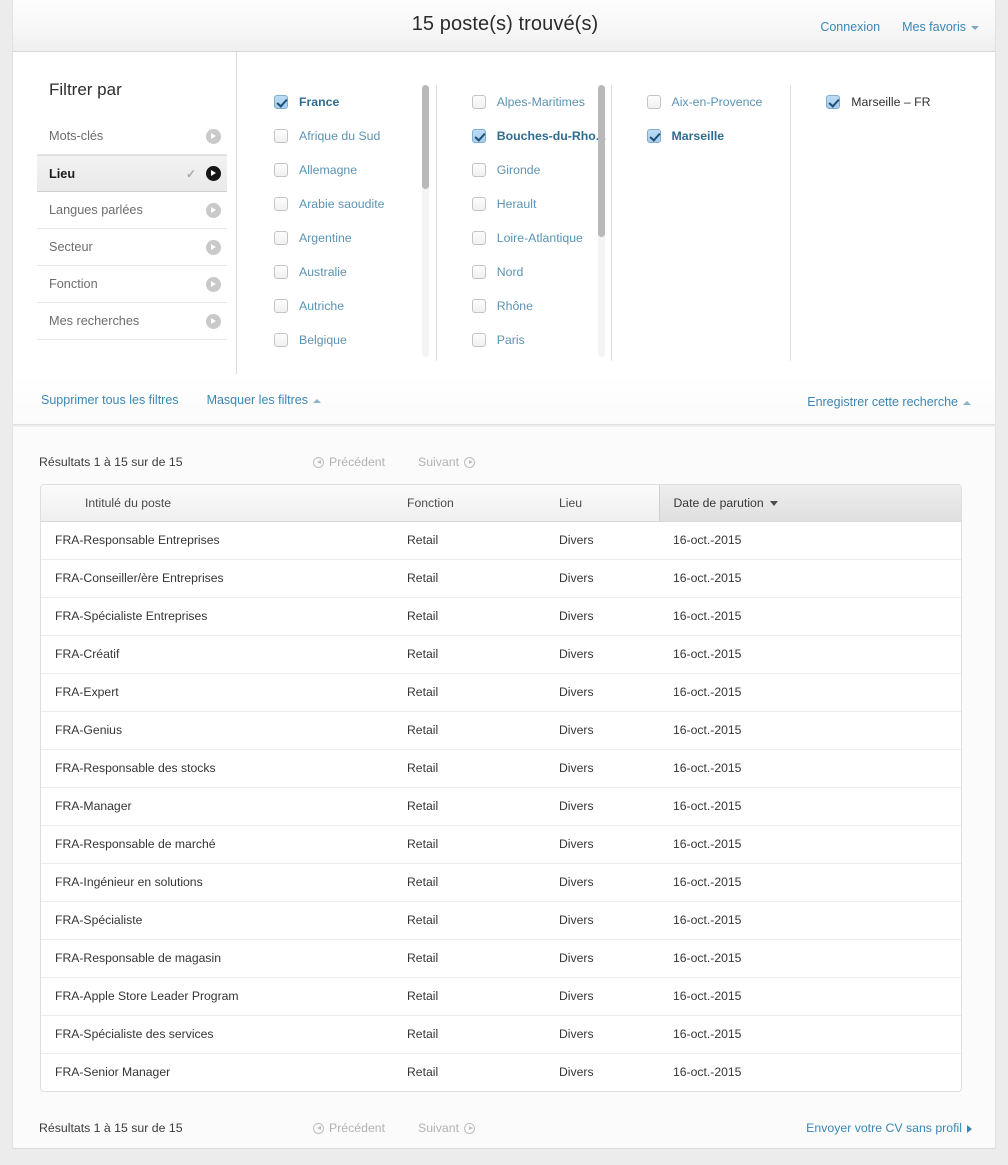 The image size is (1008, 1165). Describe the element at coordinates (349, 1128) in the screenshot. I see `previous-page-button-bottom: Précédent` at that location.